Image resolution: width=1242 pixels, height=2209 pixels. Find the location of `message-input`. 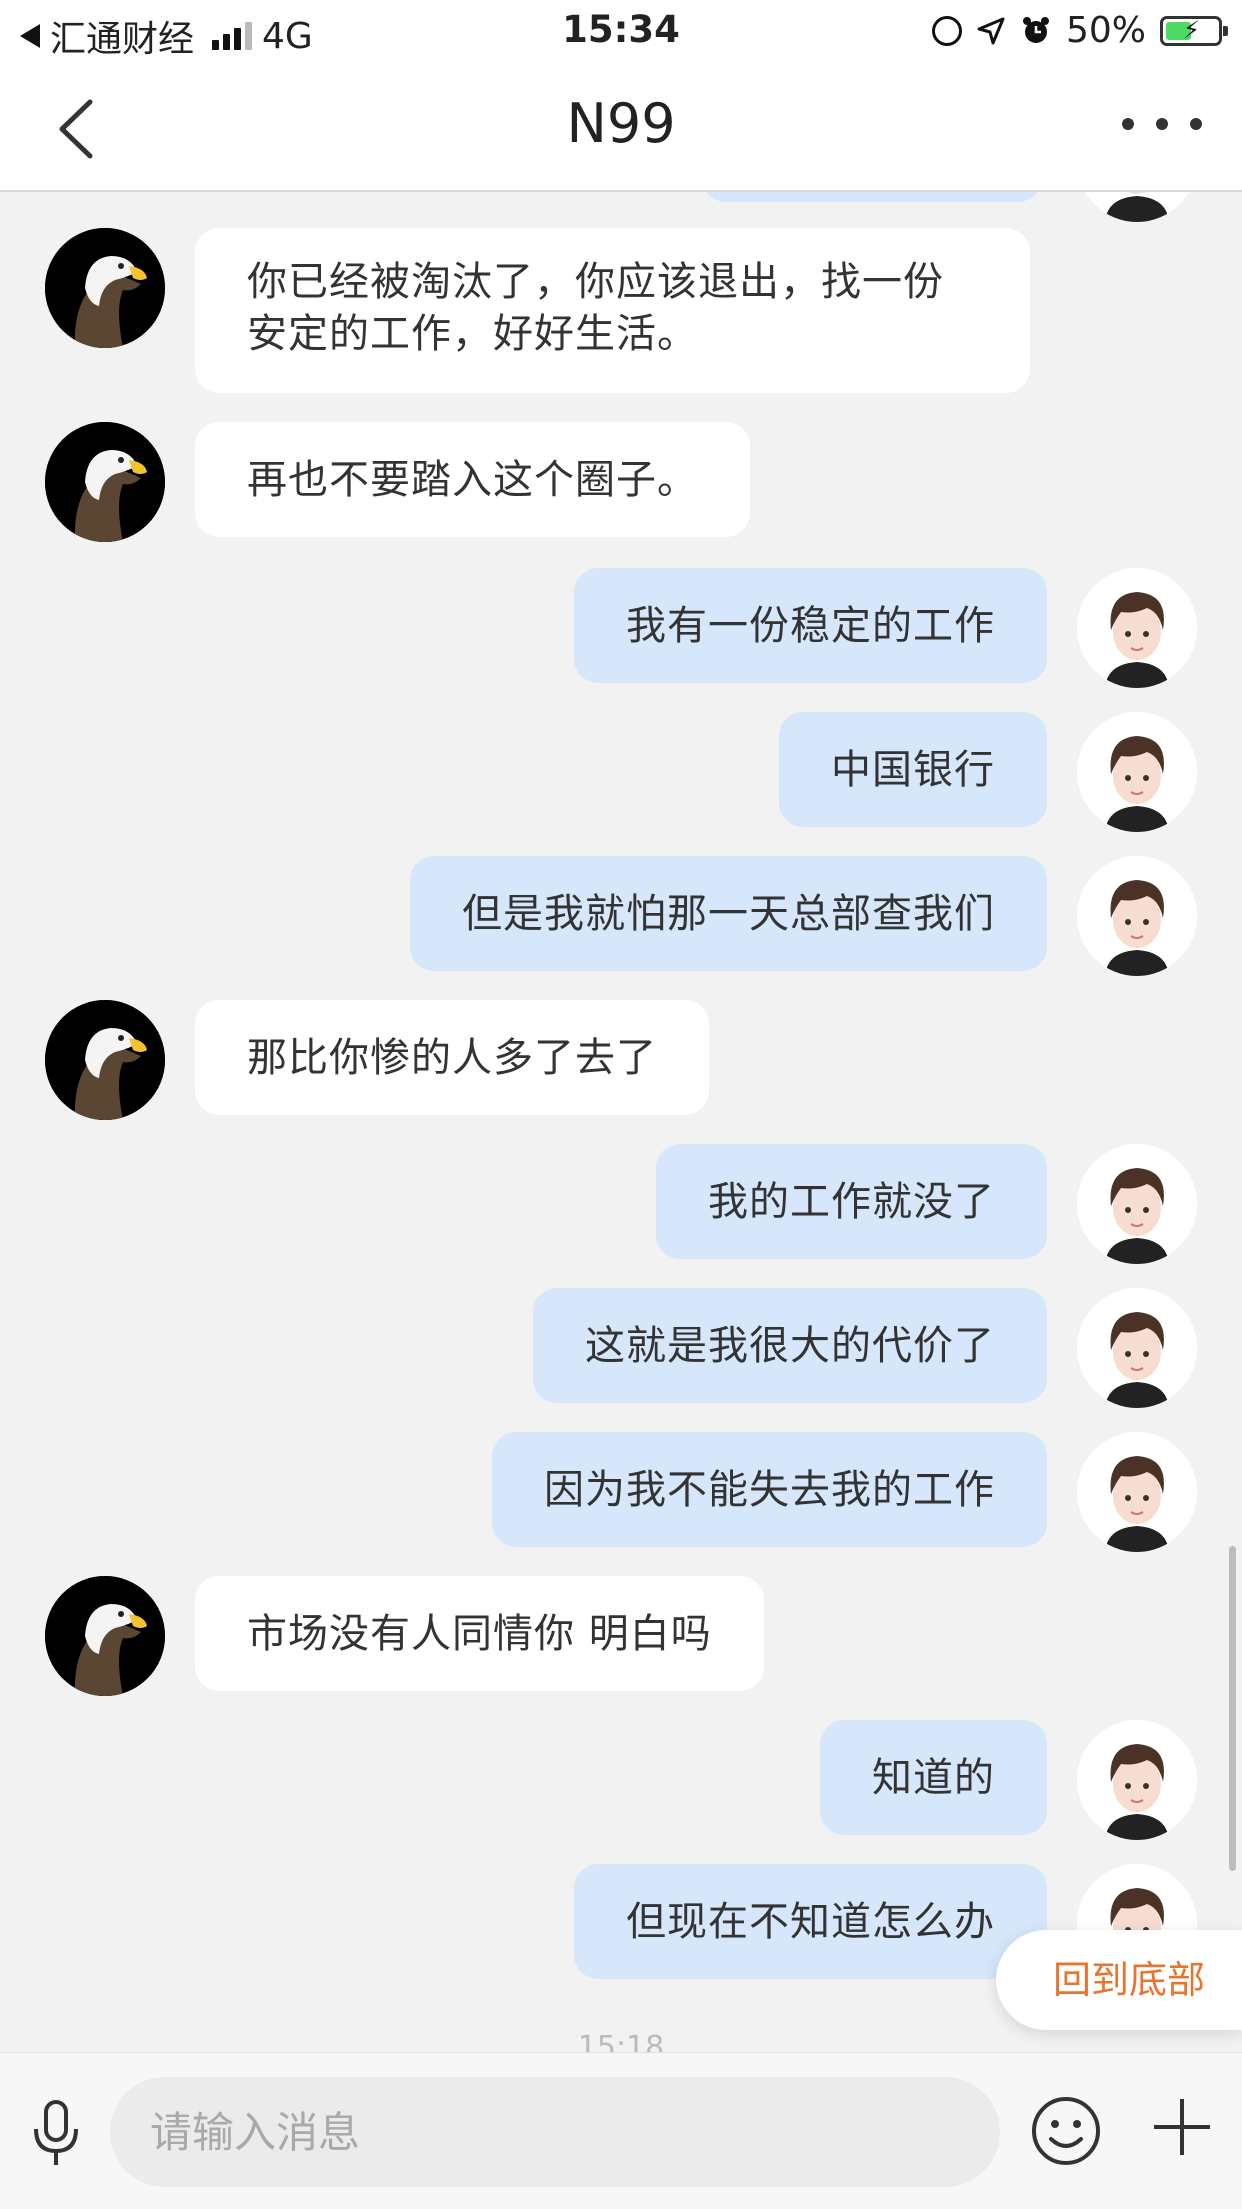

message-input is located at coordinates (555, 2132).